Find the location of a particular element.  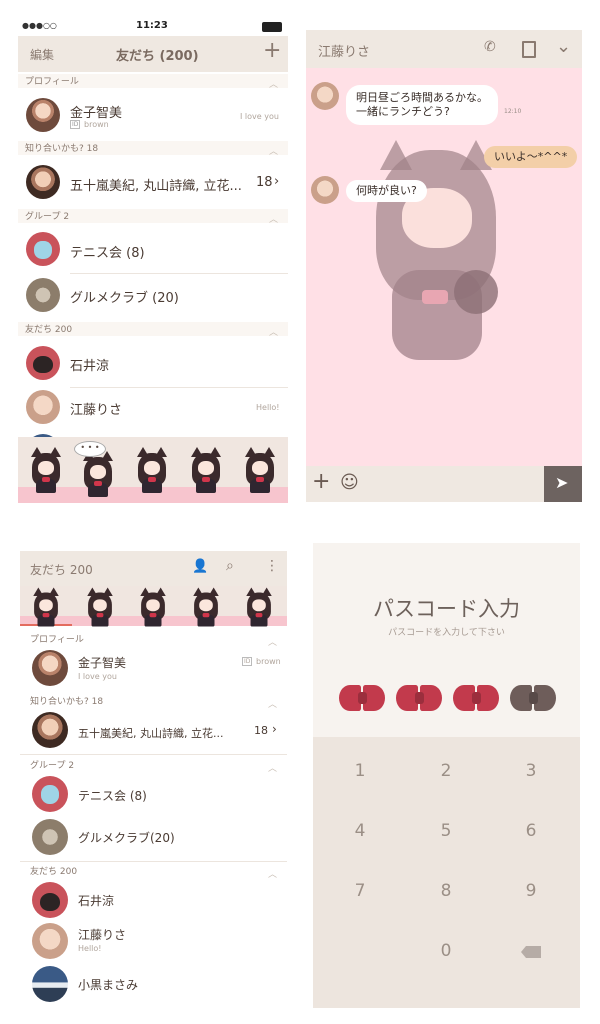

key-0: 0 is located at coordinates (446, 951).